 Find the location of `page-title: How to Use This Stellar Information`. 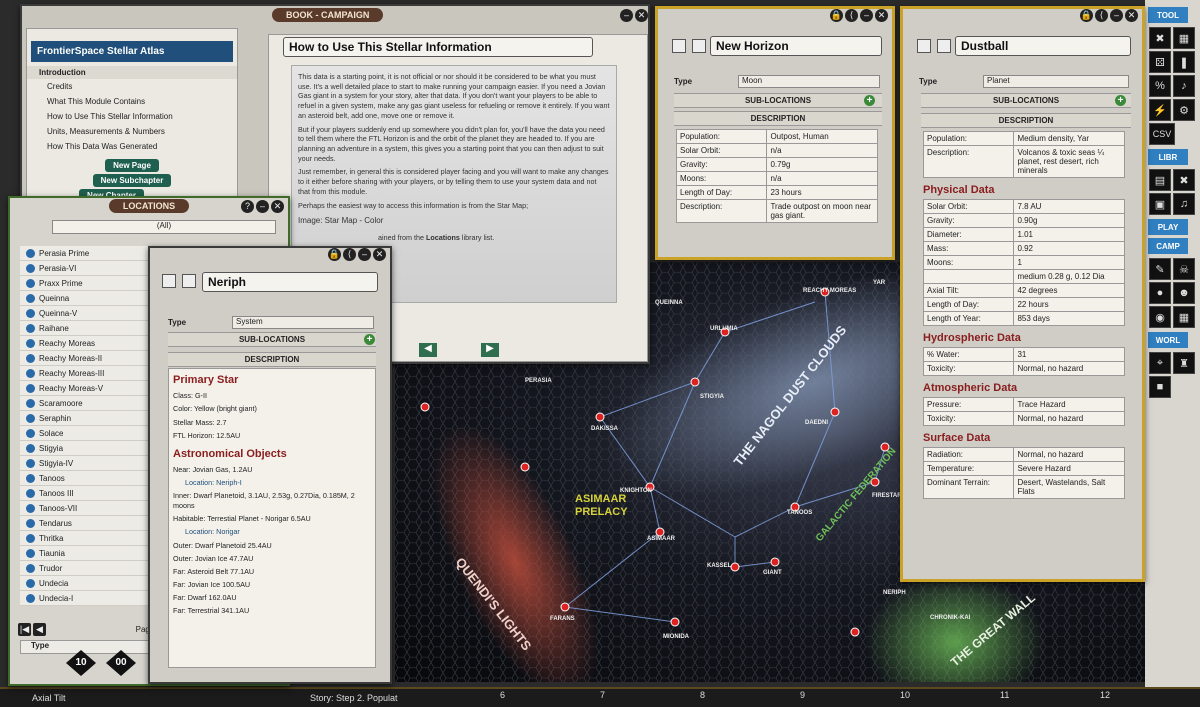

page-title: How to Use This Stellar Information is located at coordinates (438, 47).